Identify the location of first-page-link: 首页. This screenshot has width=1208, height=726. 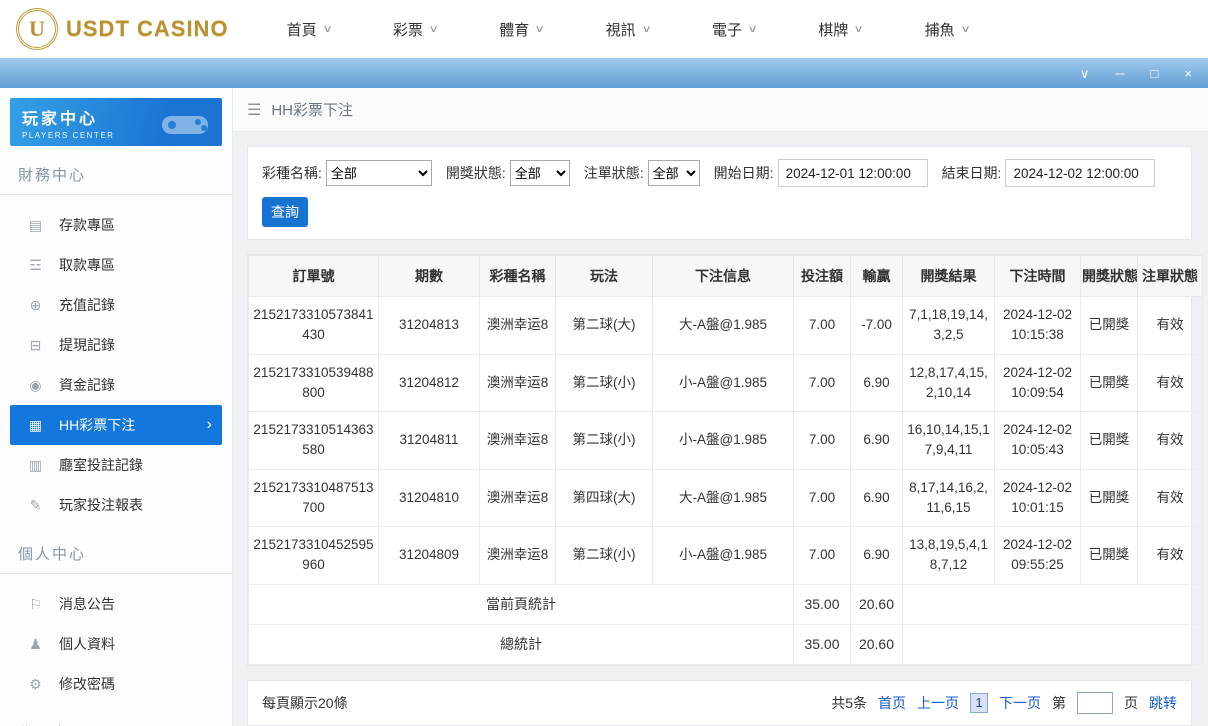
(892, 703).